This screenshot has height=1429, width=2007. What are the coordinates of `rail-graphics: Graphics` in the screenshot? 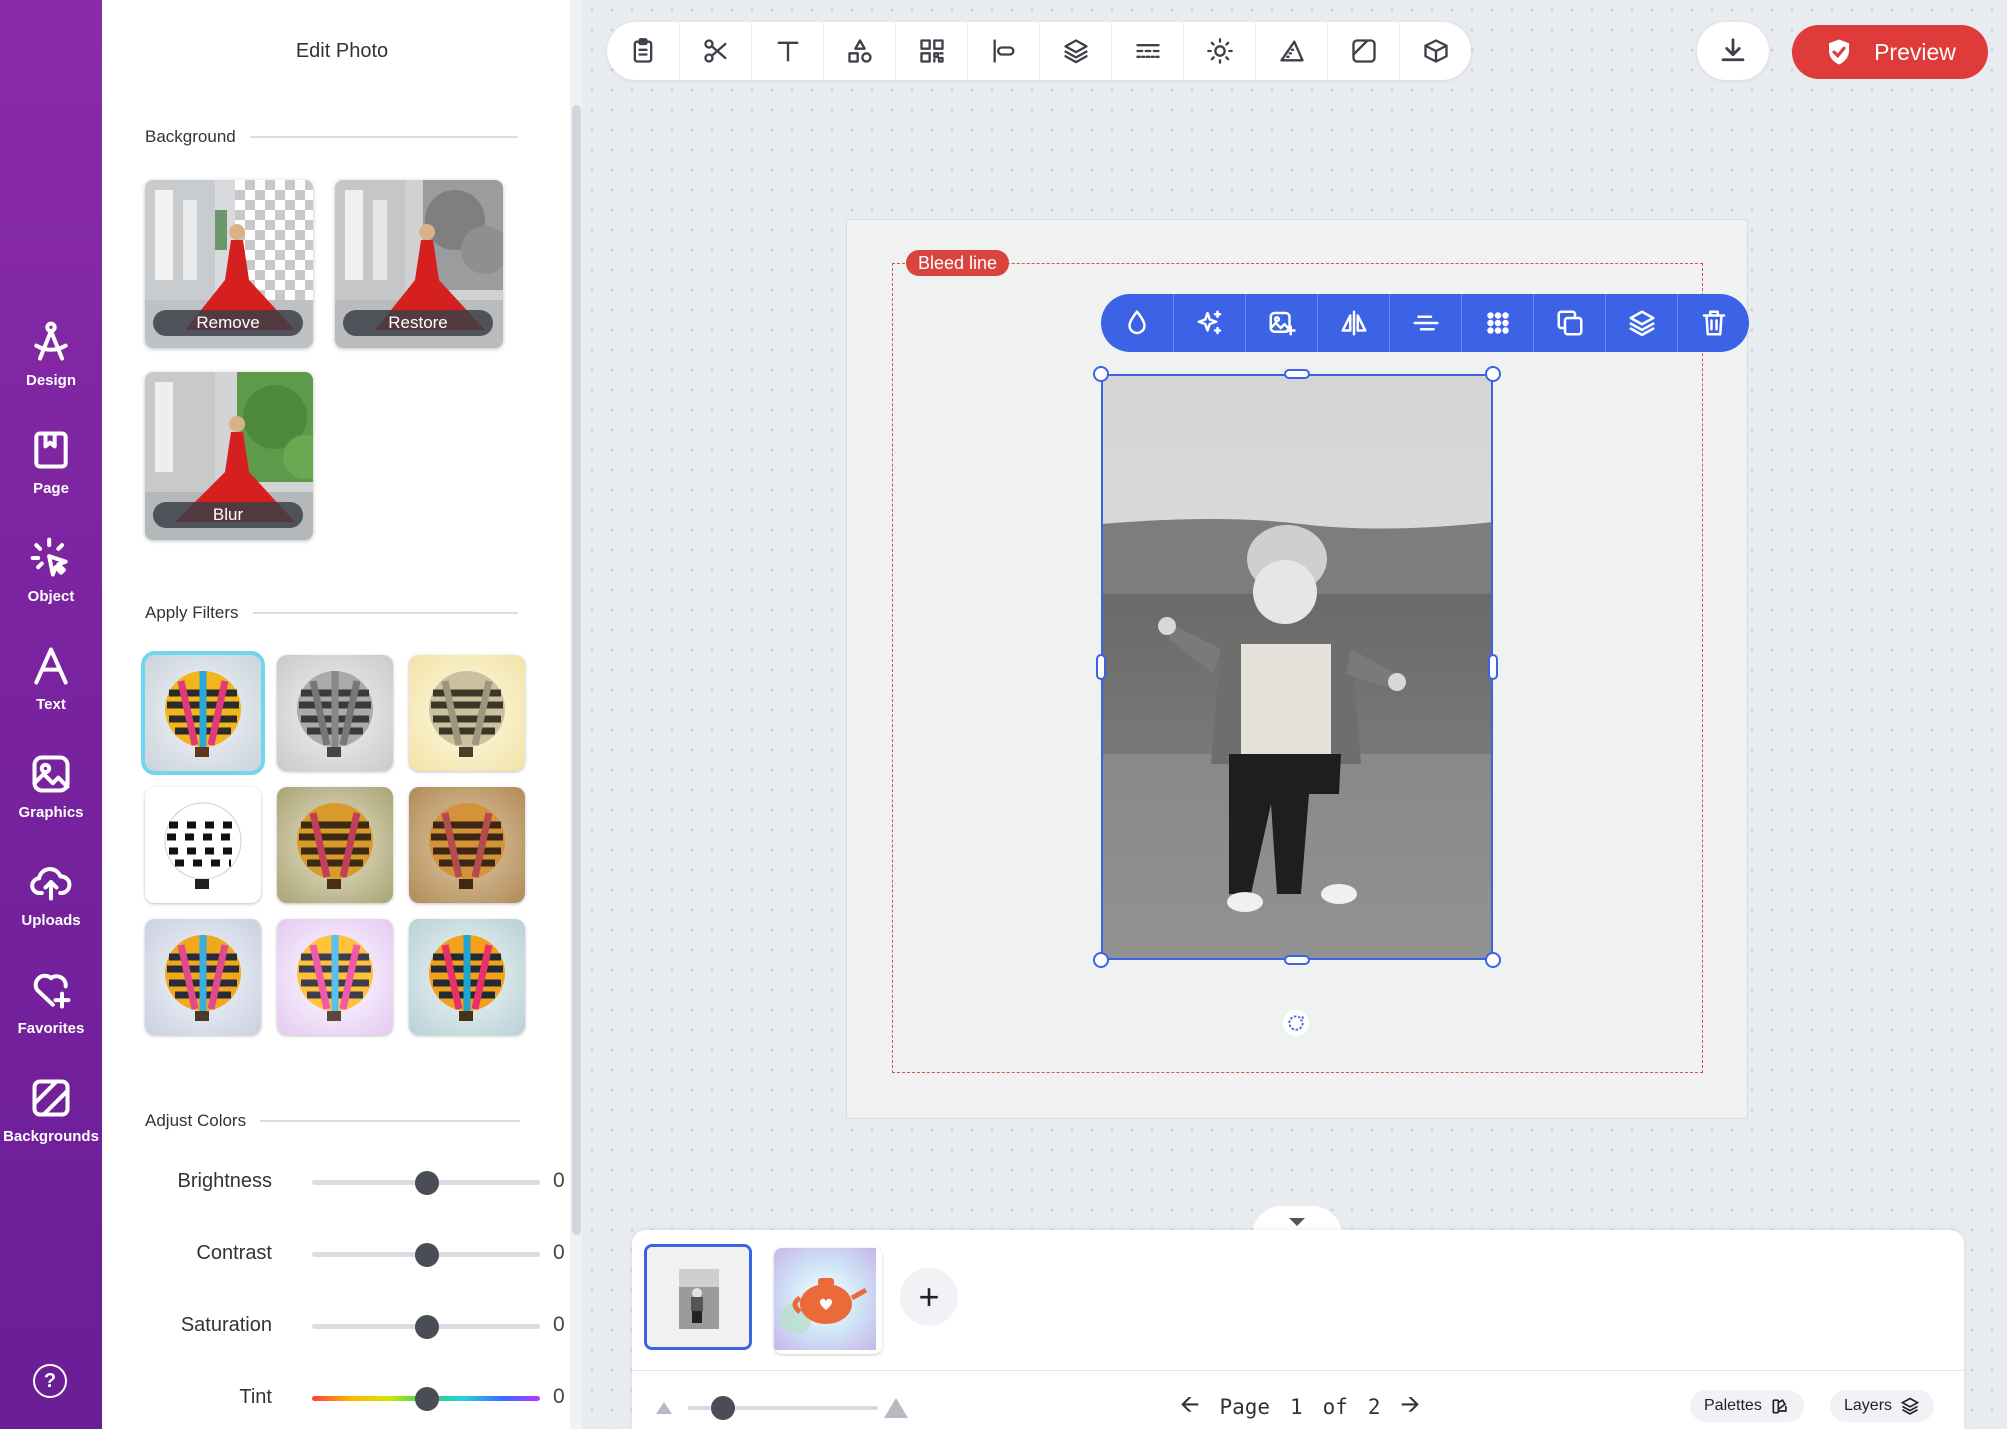 It's located at (51, 786).